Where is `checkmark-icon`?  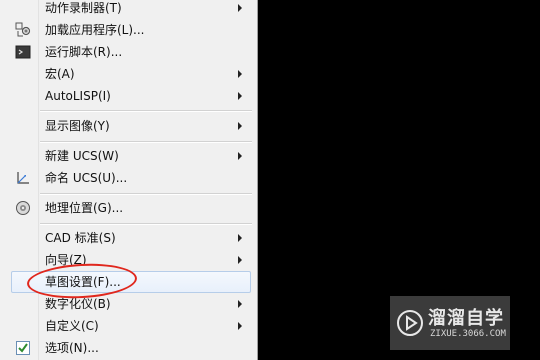
checkmark-icon is located at coordinates (23, 348).